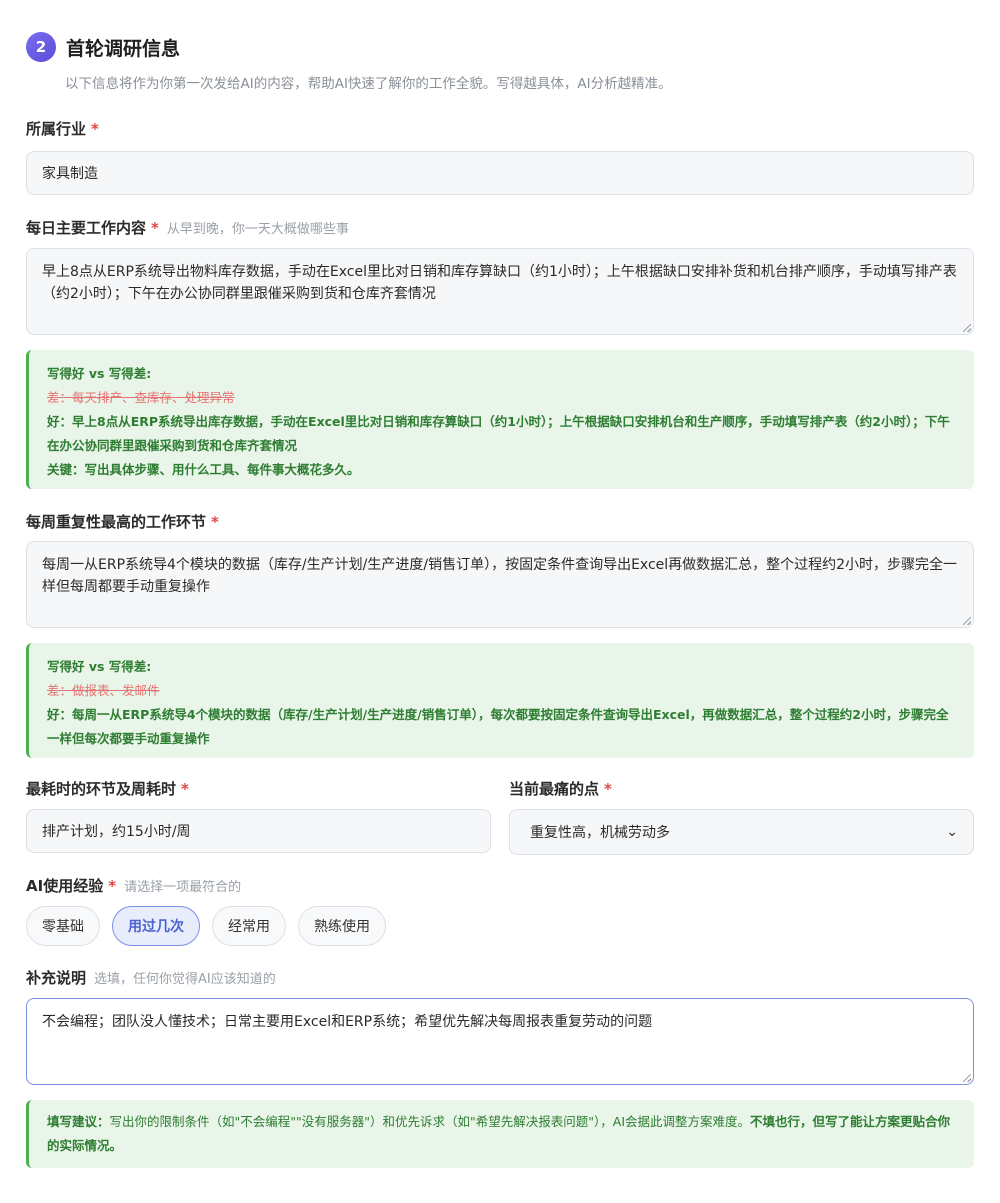 The height and width of the screenshot is (1203, 1000). I want to click on daily-work-label: 每日主要工作内容 * 从早到晚，你一天大概做哪些事, so click(187, 228).